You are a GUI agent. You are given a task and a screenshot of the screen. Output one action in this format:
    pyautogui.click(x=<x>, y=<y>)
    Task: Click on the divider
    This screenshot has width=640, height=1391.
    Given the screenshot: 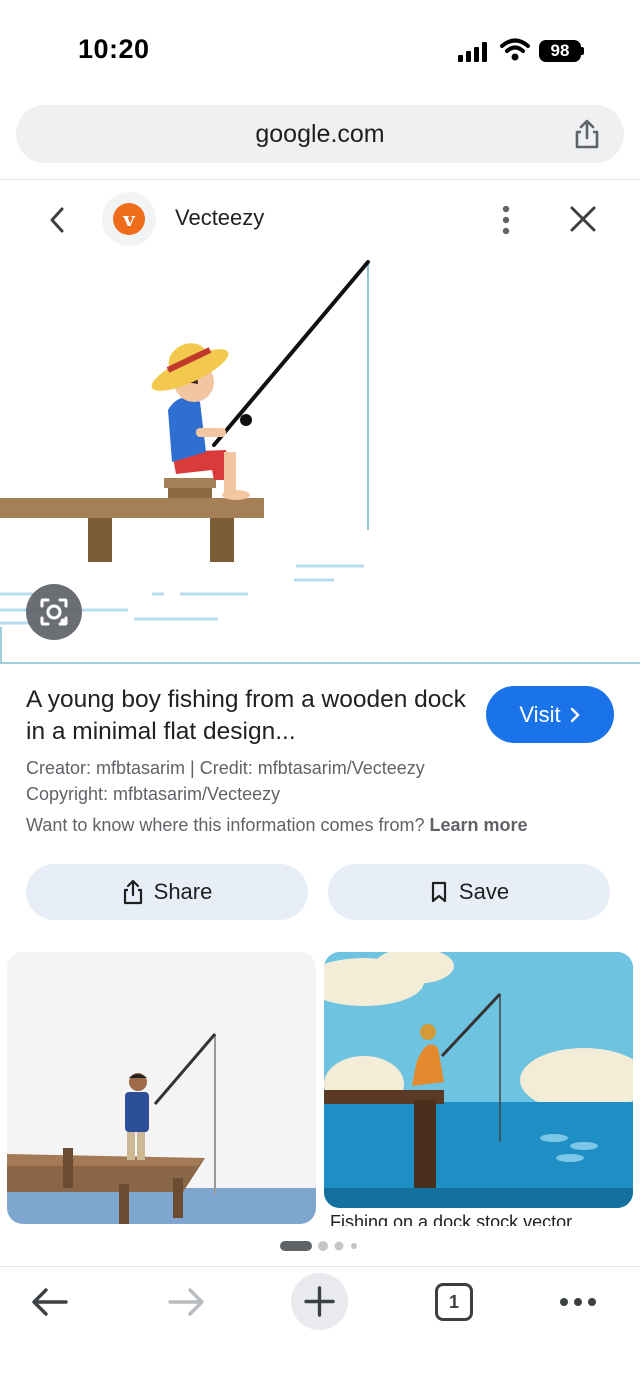 What is the action you would take?
    pyautogui.click(x=320, y=179)
    